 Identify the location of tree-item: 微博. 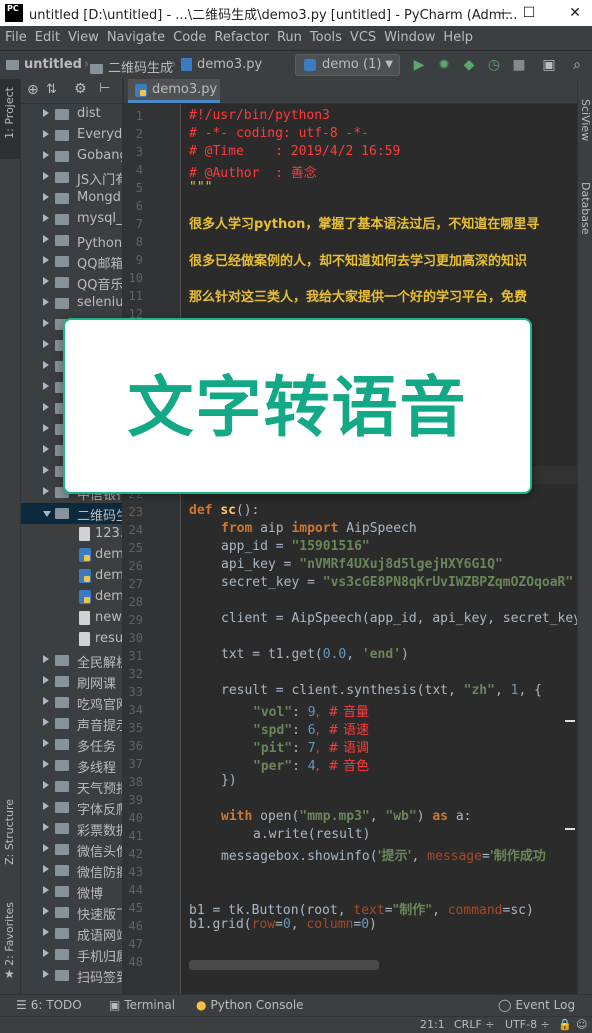
(71, 891).